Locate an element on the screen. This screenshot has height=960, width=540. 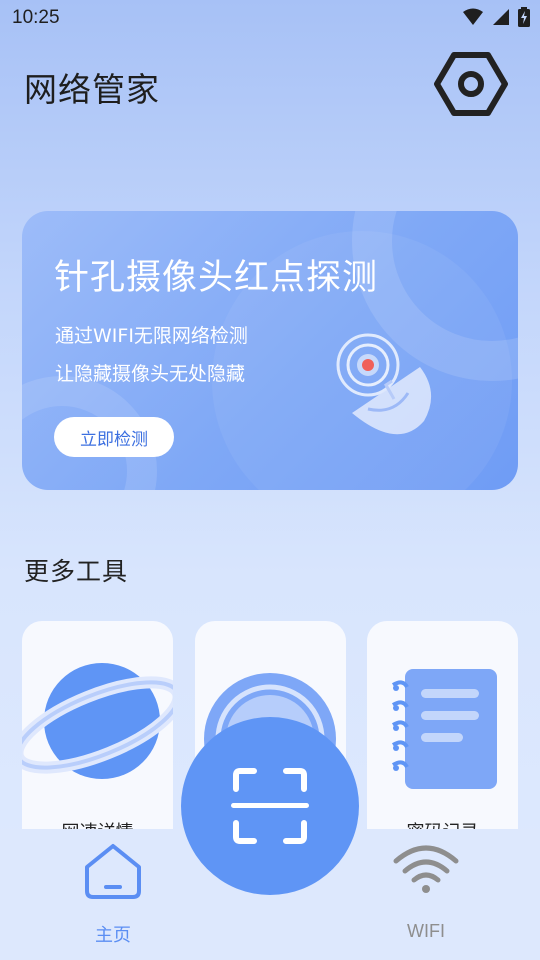
settings-button is located at coordinates (471, 84).